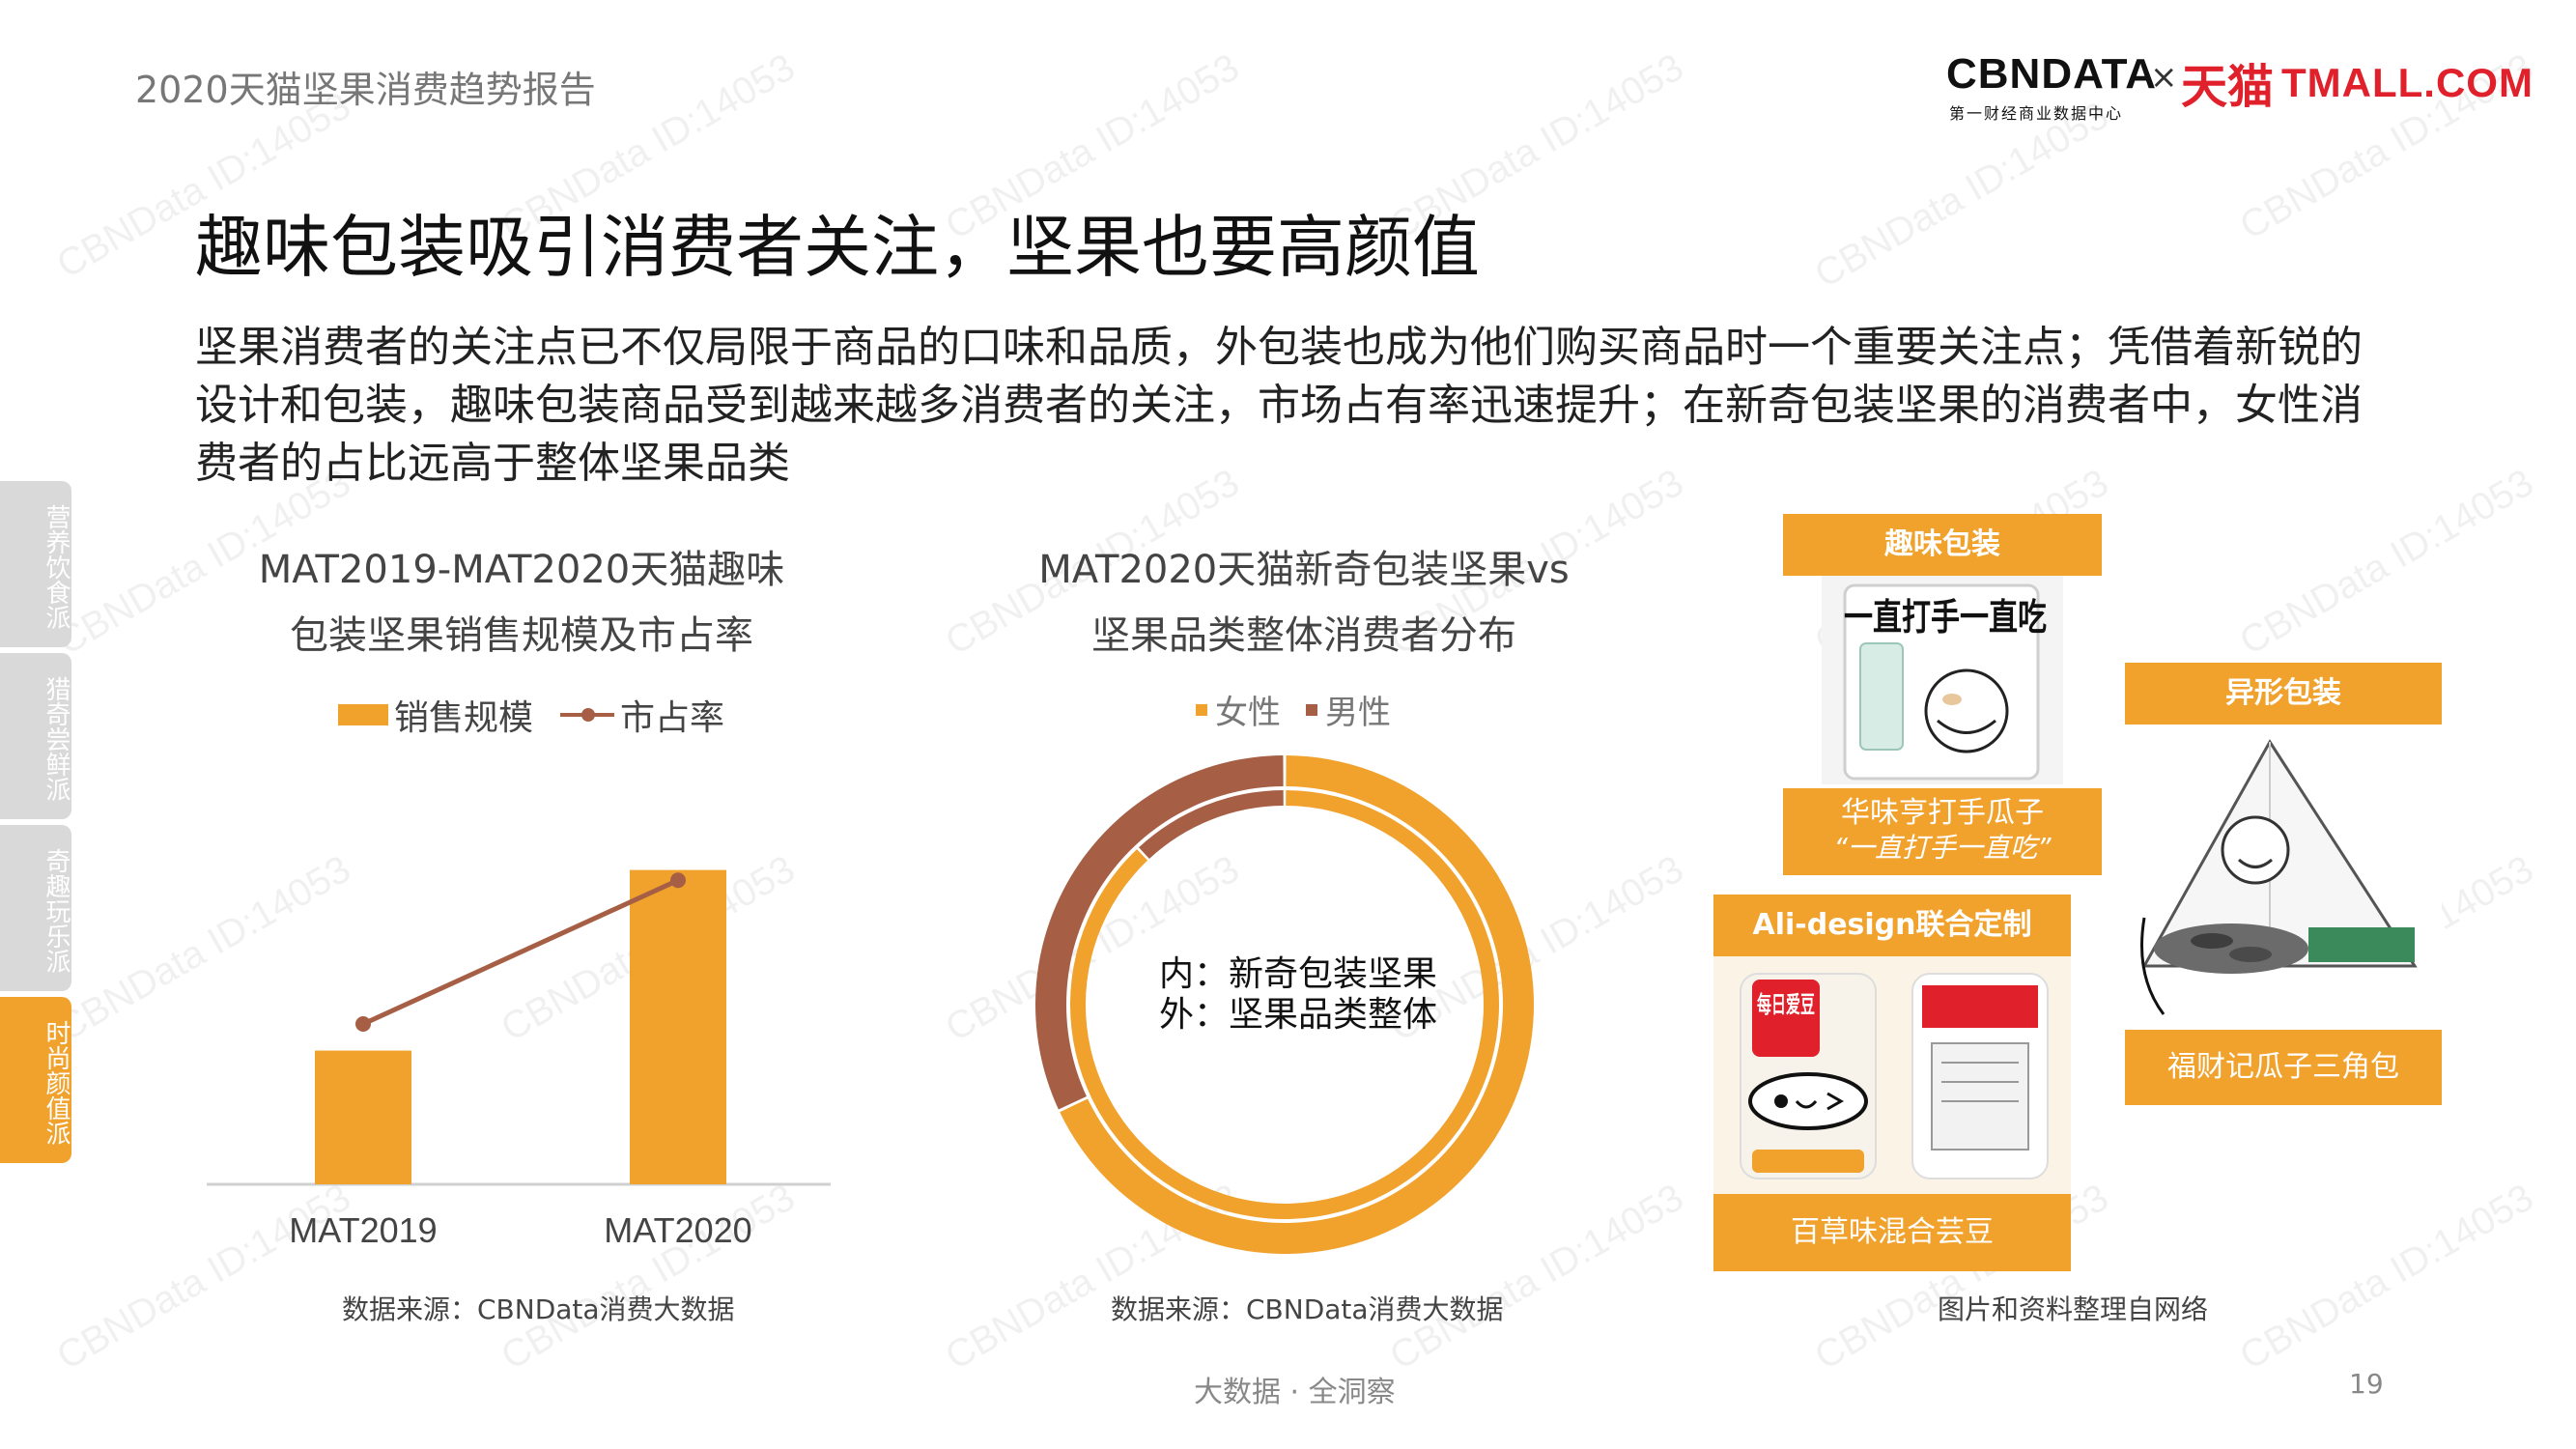  What do you see at coordinates (1892, 1075) in the screenshot?
I see `ali-design-image: 每日爱豆` at bounding box center [1892, 1075].